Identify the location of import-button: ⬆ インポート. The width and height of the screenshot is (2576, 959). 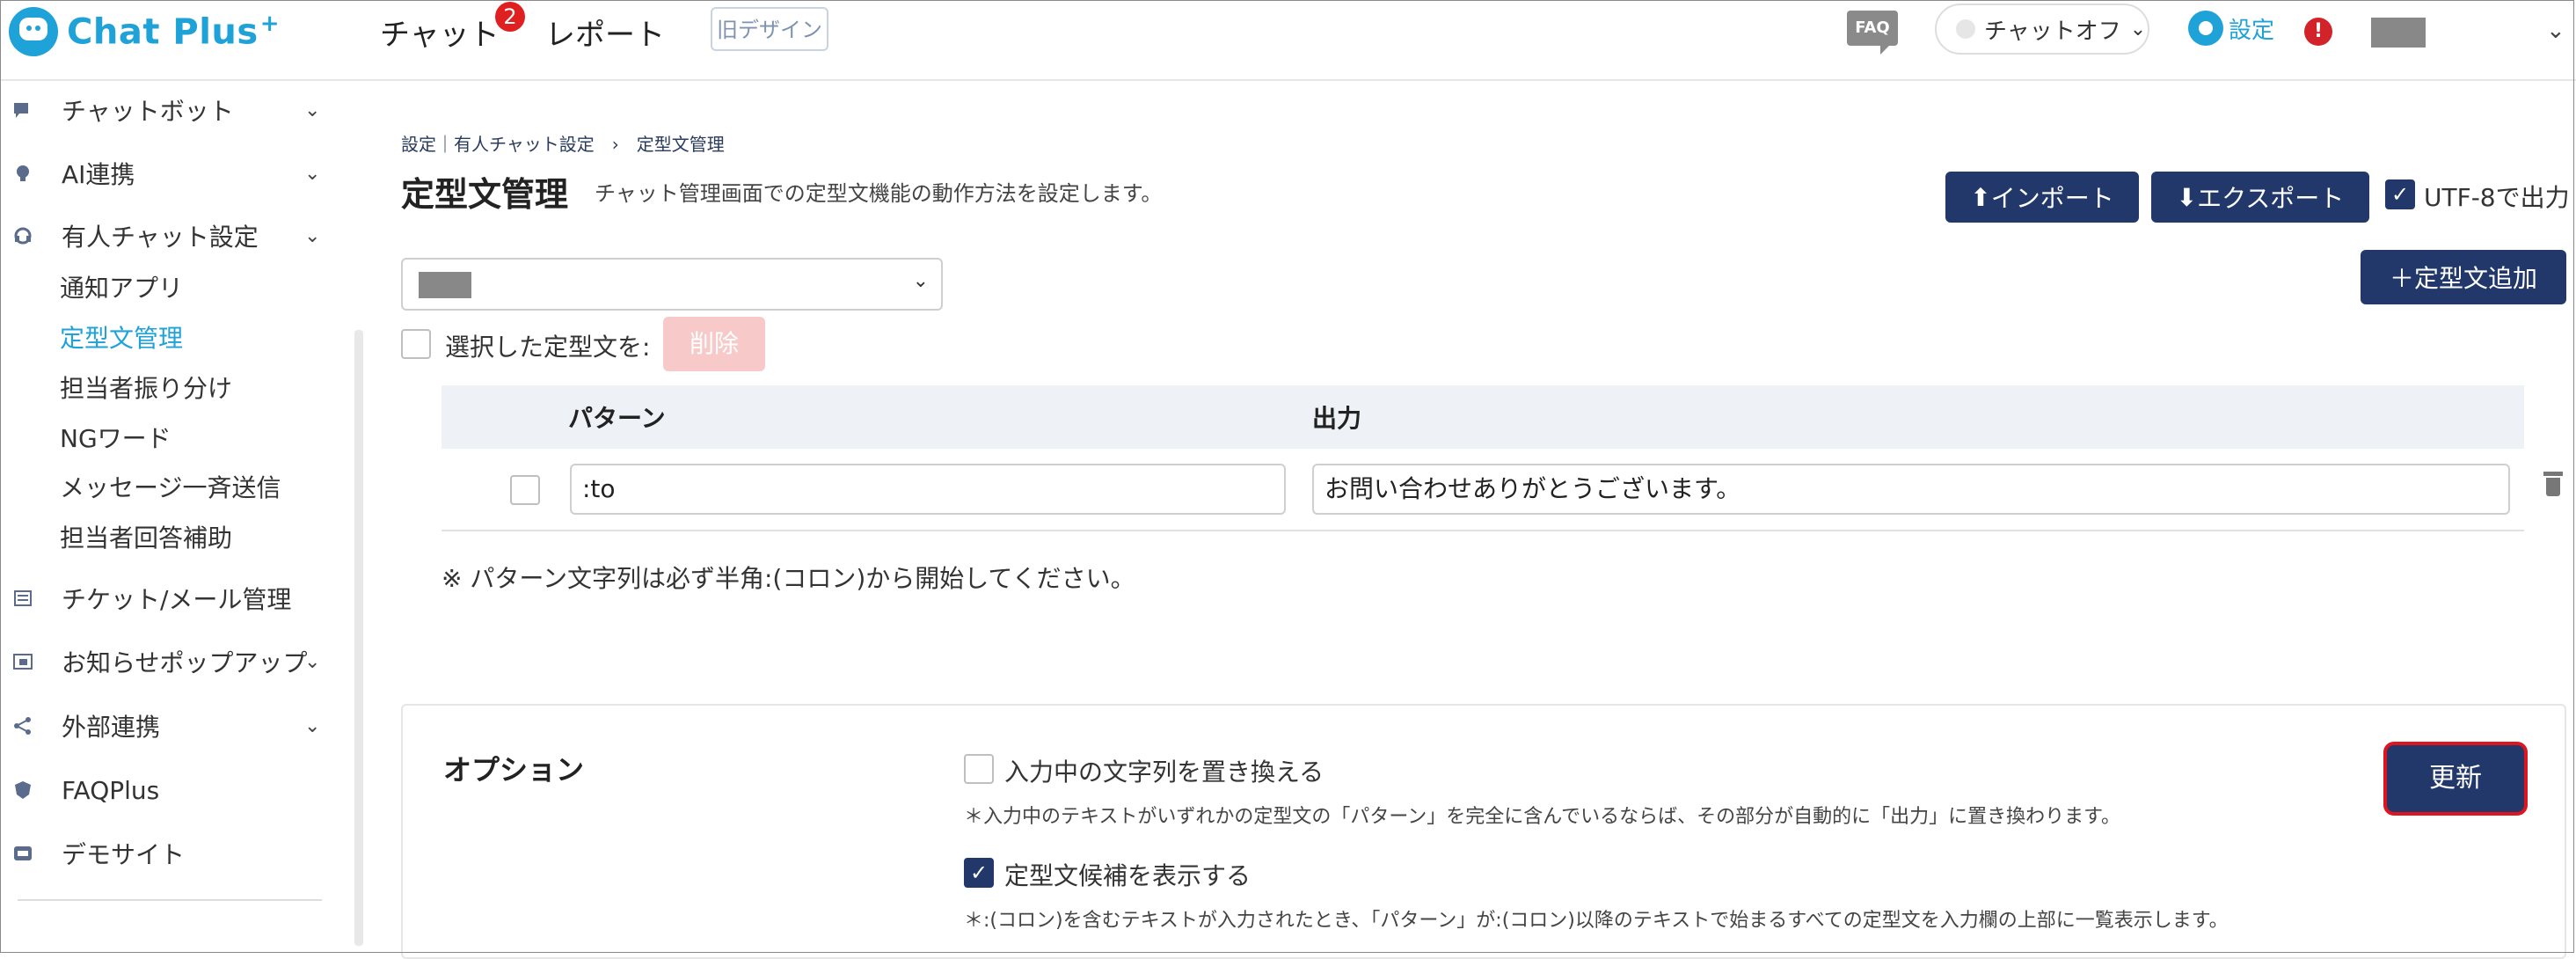
(2042, 197).